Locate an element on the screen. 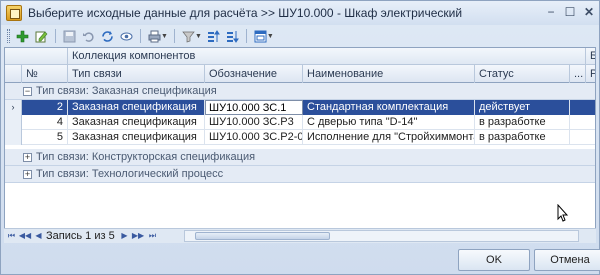 The image size is (600, 275). row-indicator-icon: › is located at coordinates (13, 107).